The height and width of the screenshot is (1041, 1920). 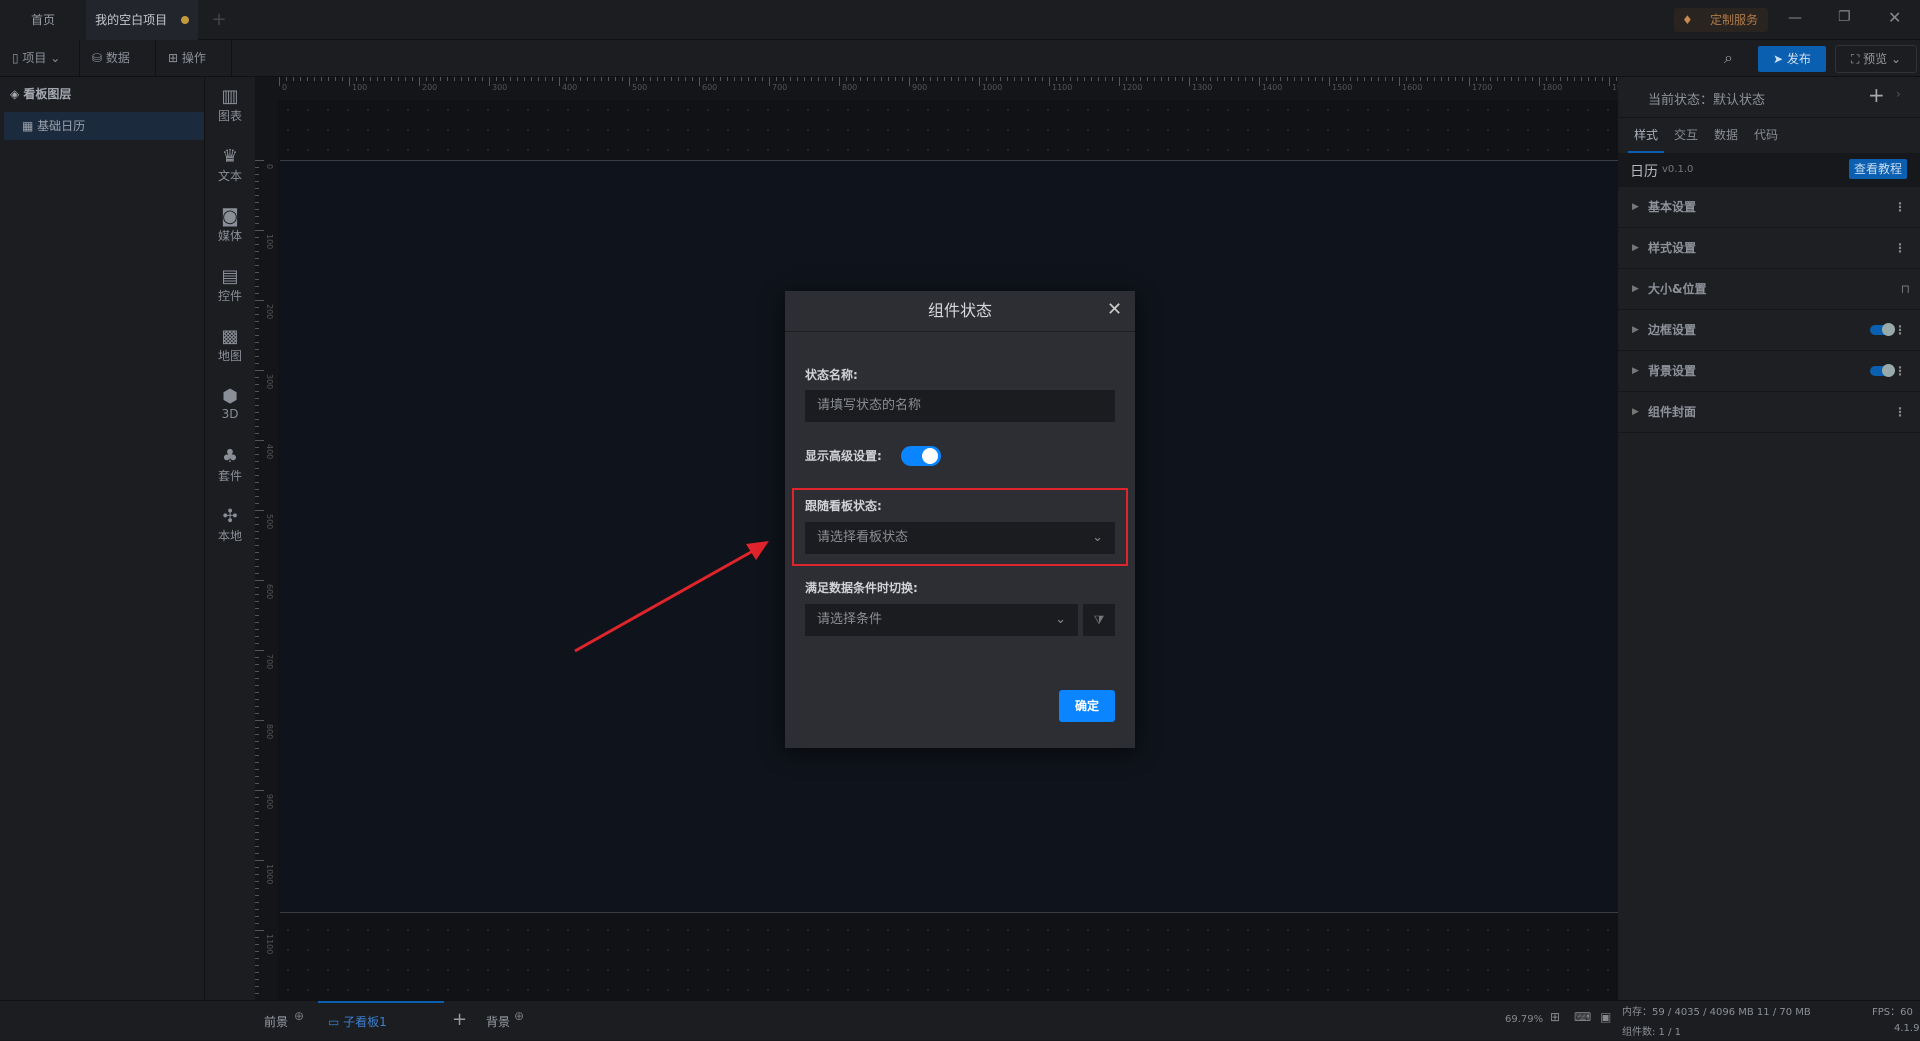 I want to click on tab-project: 我的空白项目, so click(x=142, y=20).